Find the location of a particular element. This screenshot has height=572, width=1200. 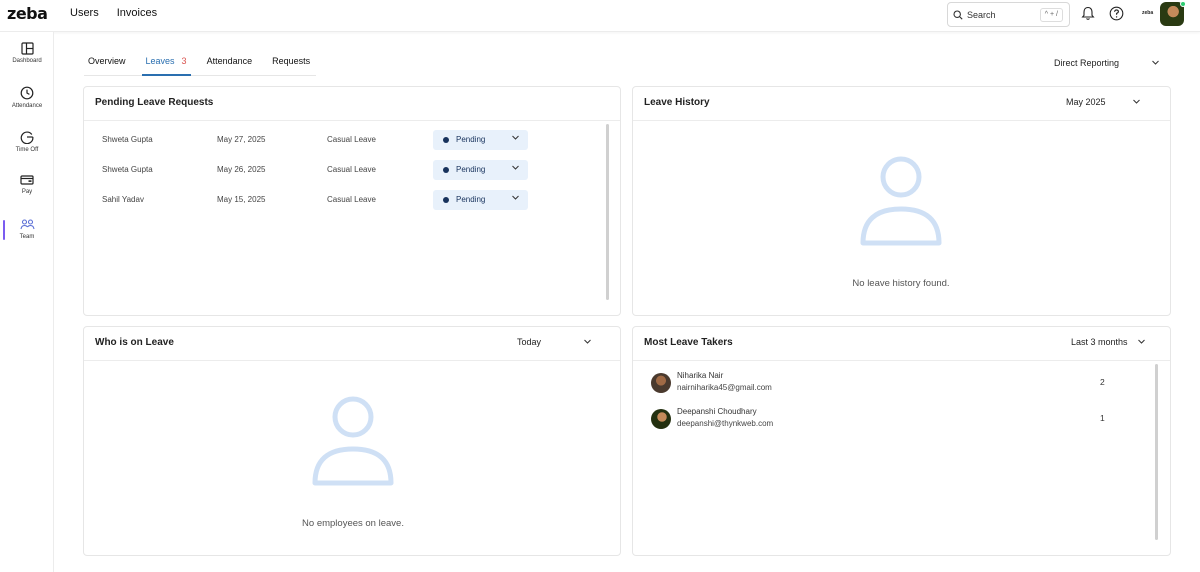

zeba-logo: zeba is located at coordinates (27, 13).